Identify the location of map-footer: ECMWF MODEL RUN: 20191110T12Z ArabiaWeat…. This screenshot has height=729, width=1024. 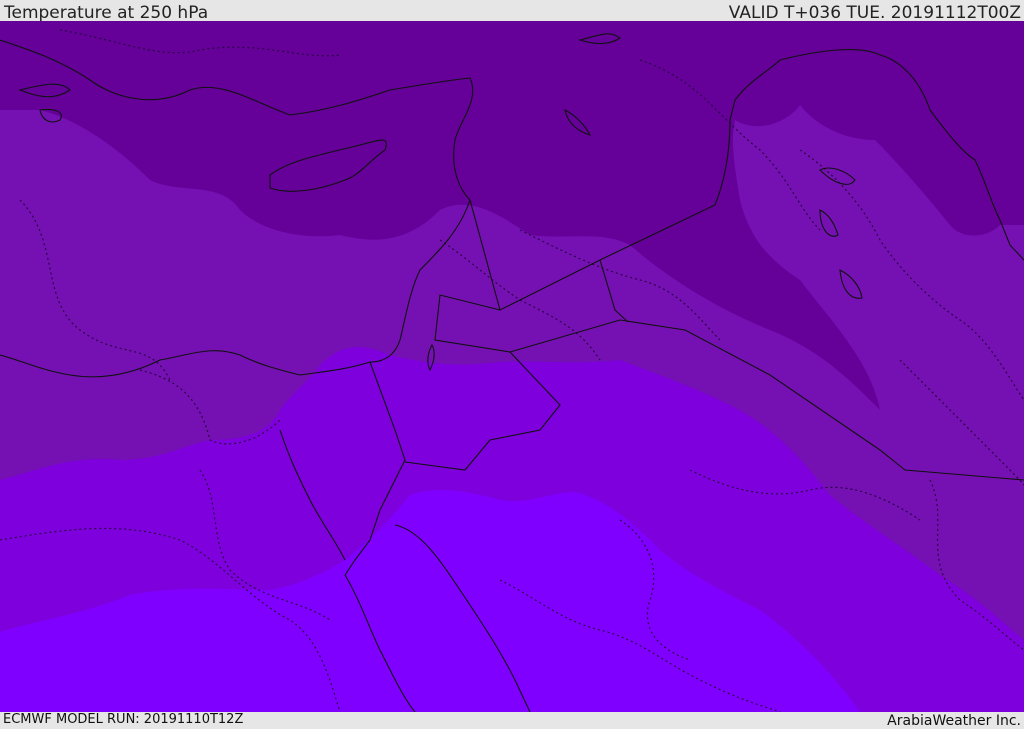
(512, 720).